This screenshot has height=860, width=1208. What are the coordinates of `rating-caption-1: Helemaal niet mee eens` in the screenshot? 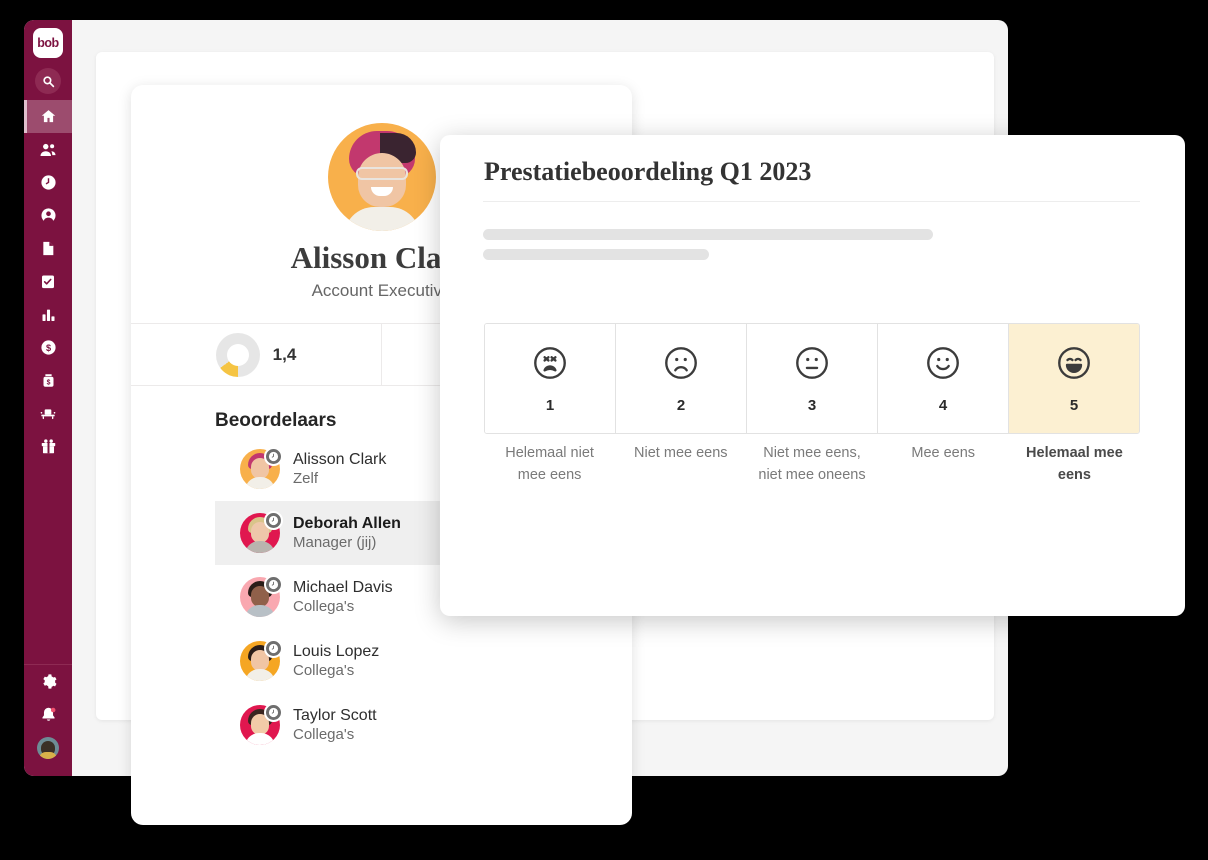 It's located at (549, 464).